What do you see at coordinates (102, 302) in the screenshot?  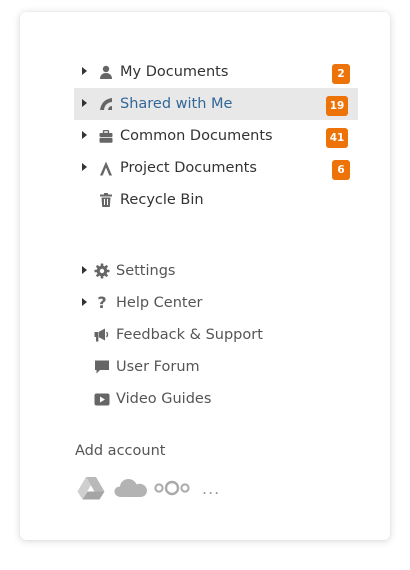 I see `question-icon: ?` at bounding box center [102, 302].